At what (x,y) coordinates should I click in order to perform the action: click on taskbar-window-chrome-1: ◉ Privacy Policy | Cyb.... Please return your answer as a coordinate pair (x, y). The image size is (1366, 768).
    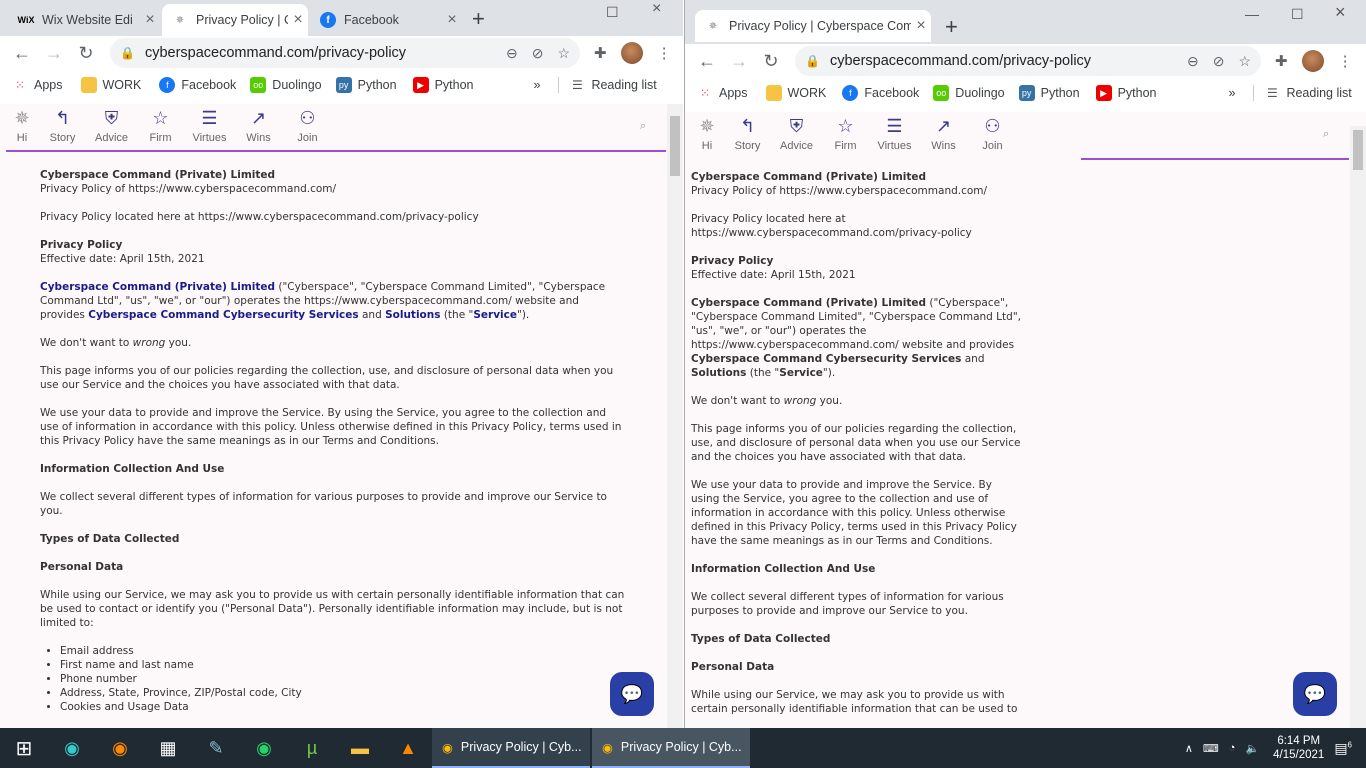
    Looking at the image, I should click on (511, 748).